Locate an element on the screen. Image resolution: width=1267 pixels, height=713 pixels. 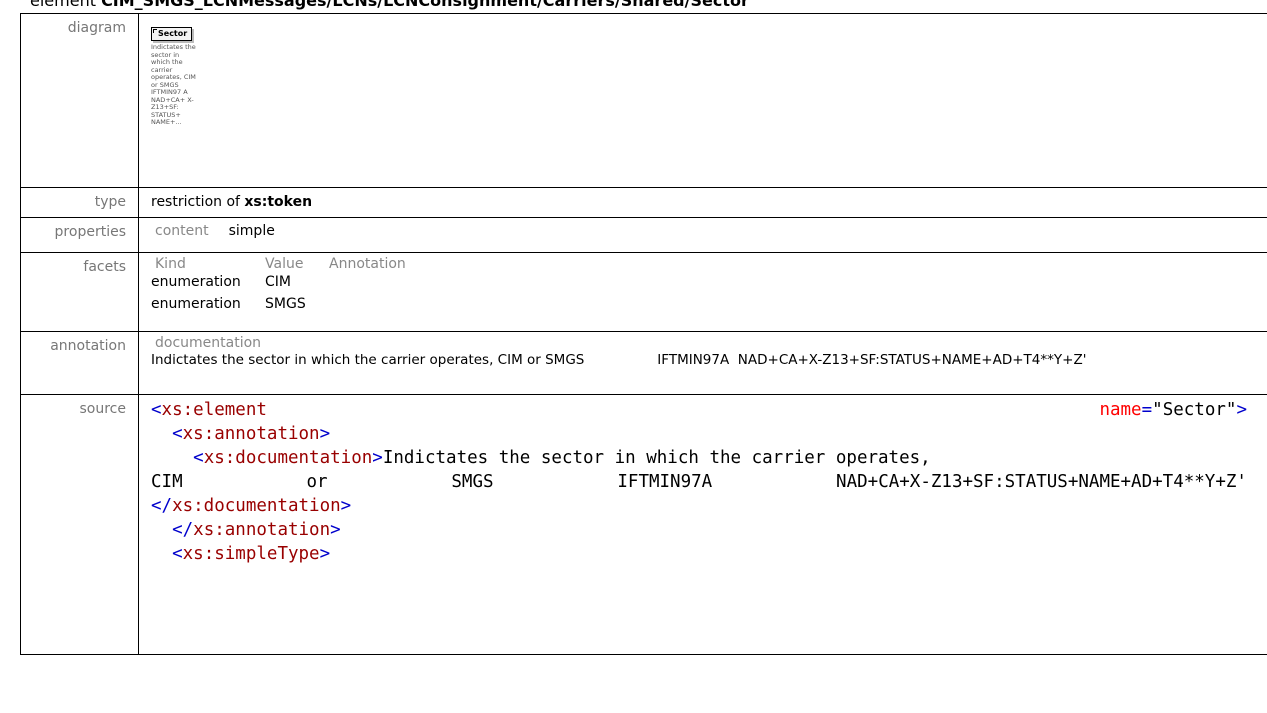
element-corner-icon is located at coordinates (155, 31).